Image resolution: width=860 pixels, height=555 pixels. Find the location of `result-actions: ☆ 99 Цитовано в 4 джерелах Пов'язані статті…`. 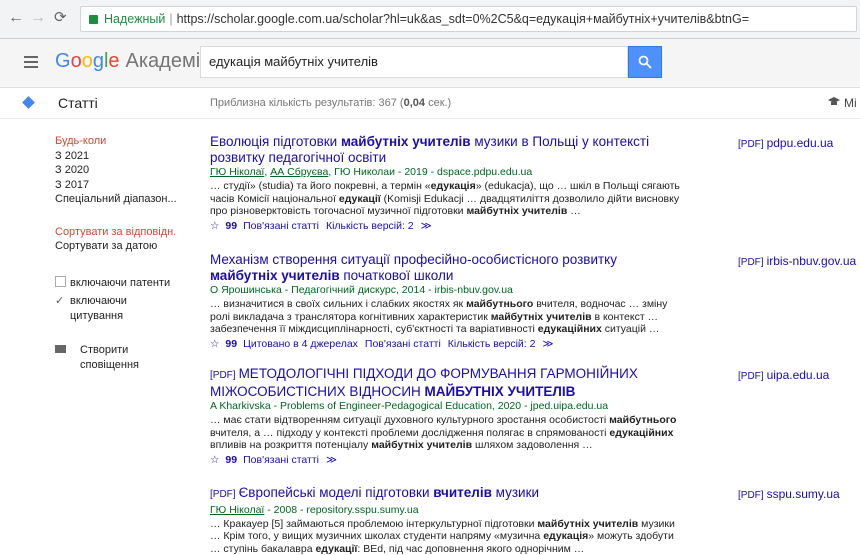

result-actions: ☆ 99 Цитовано в 4 джерелах Пов'язані статті… is located at coordinates (445, 344).